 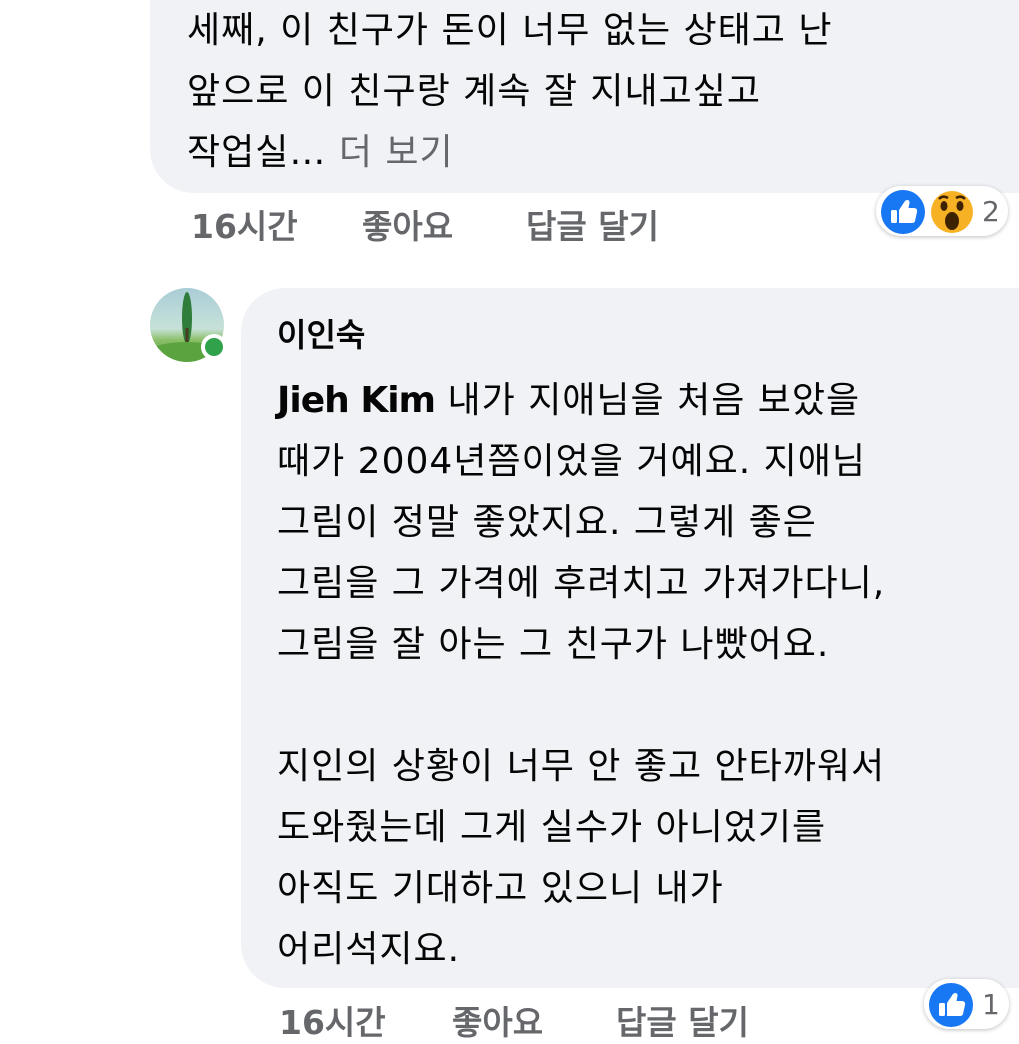 What do you see at coordinates (396, 152) in the screenshot?
I see `see-more-link: 더 보기` at bounding box center [396, 152].